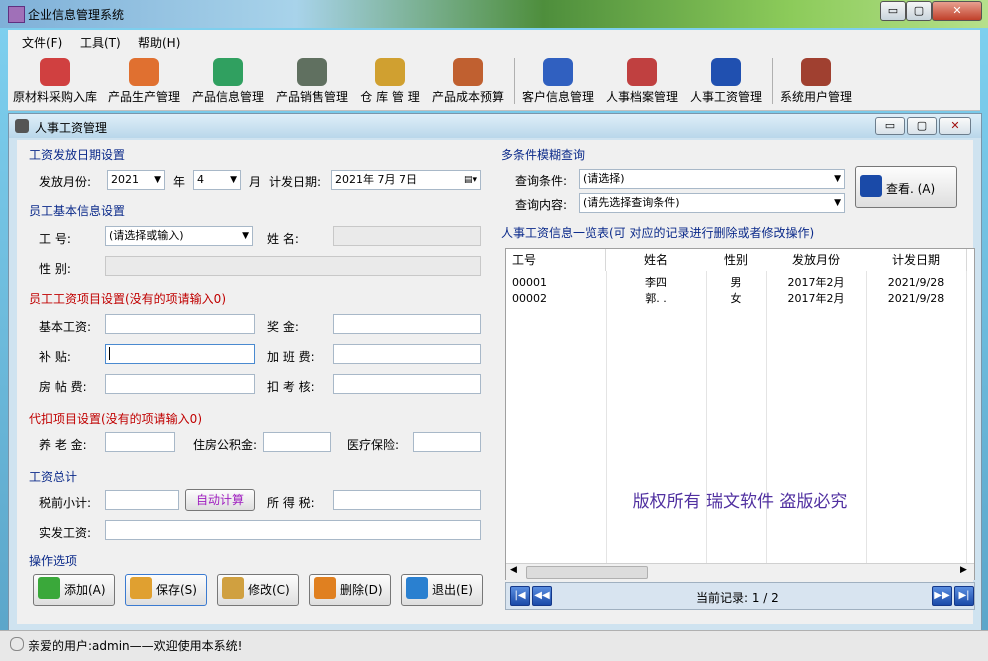 Image resolution: width=988 pixels, height=661 pixels. I want to click on column-header: 计发日期, so click(916, 260).